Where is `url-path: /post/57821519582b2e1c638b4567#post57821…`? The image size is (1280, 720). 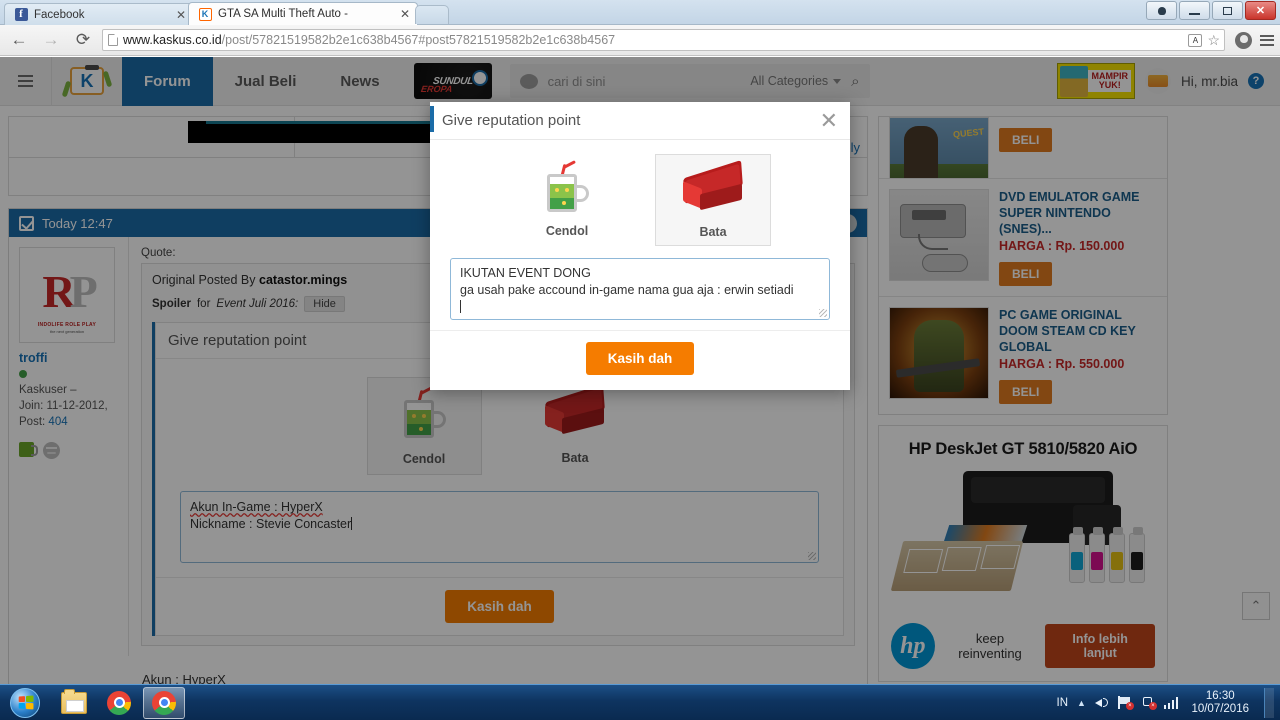
url-path: /post/57821519582b2e1c638b4567#post57821… is located at coordinates (418, 40).